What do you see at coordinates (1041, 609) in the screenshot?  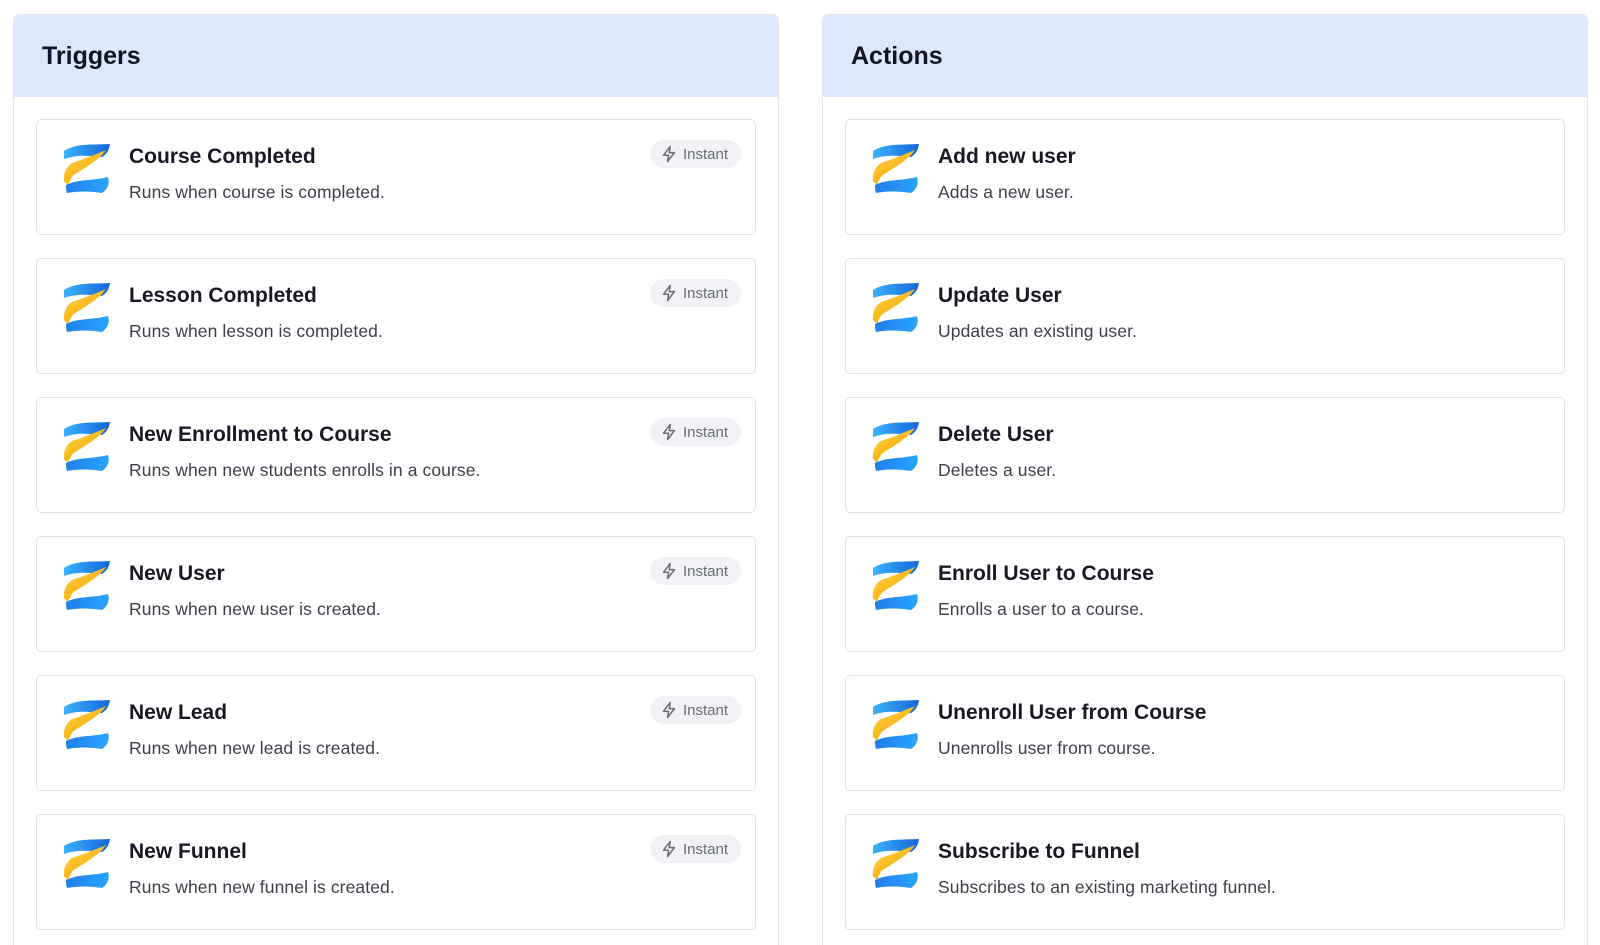 I see `card-description: Enrolls a user to a course.` at bounding box center [1041, 609].